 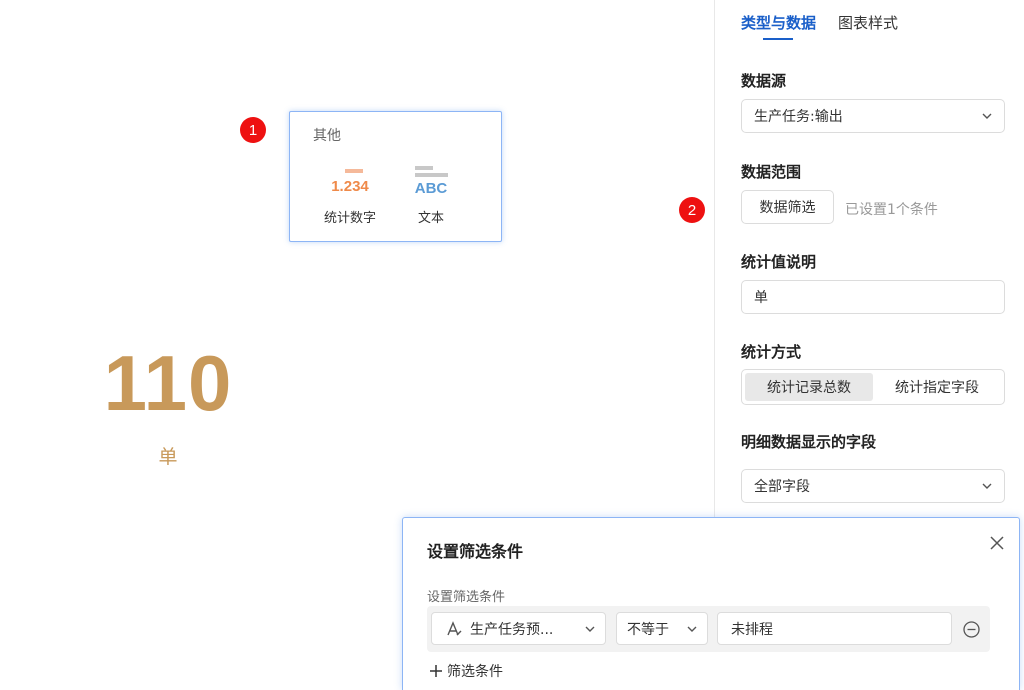 What do you see at coordinates (971, 629) in the screenshot?
I see `remove-condition-icon` at bounding box center [971, 629].